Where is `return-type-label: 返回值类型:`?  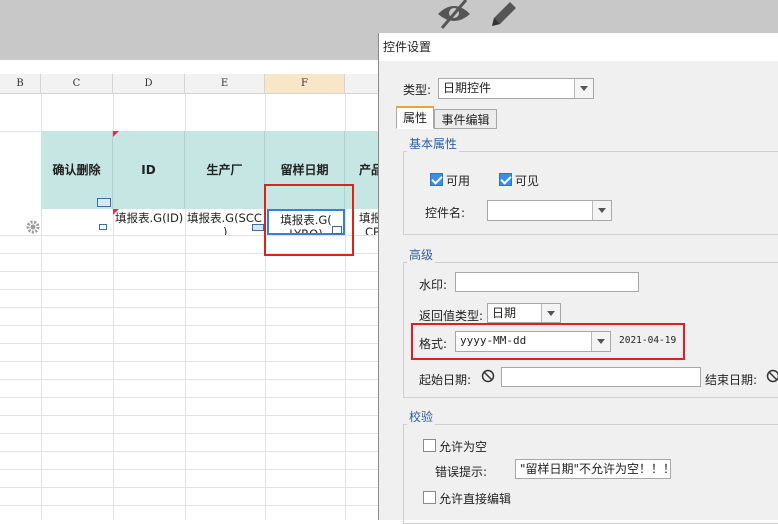 return-type-label: 返回值类型: is located at coordinates (451, 315).